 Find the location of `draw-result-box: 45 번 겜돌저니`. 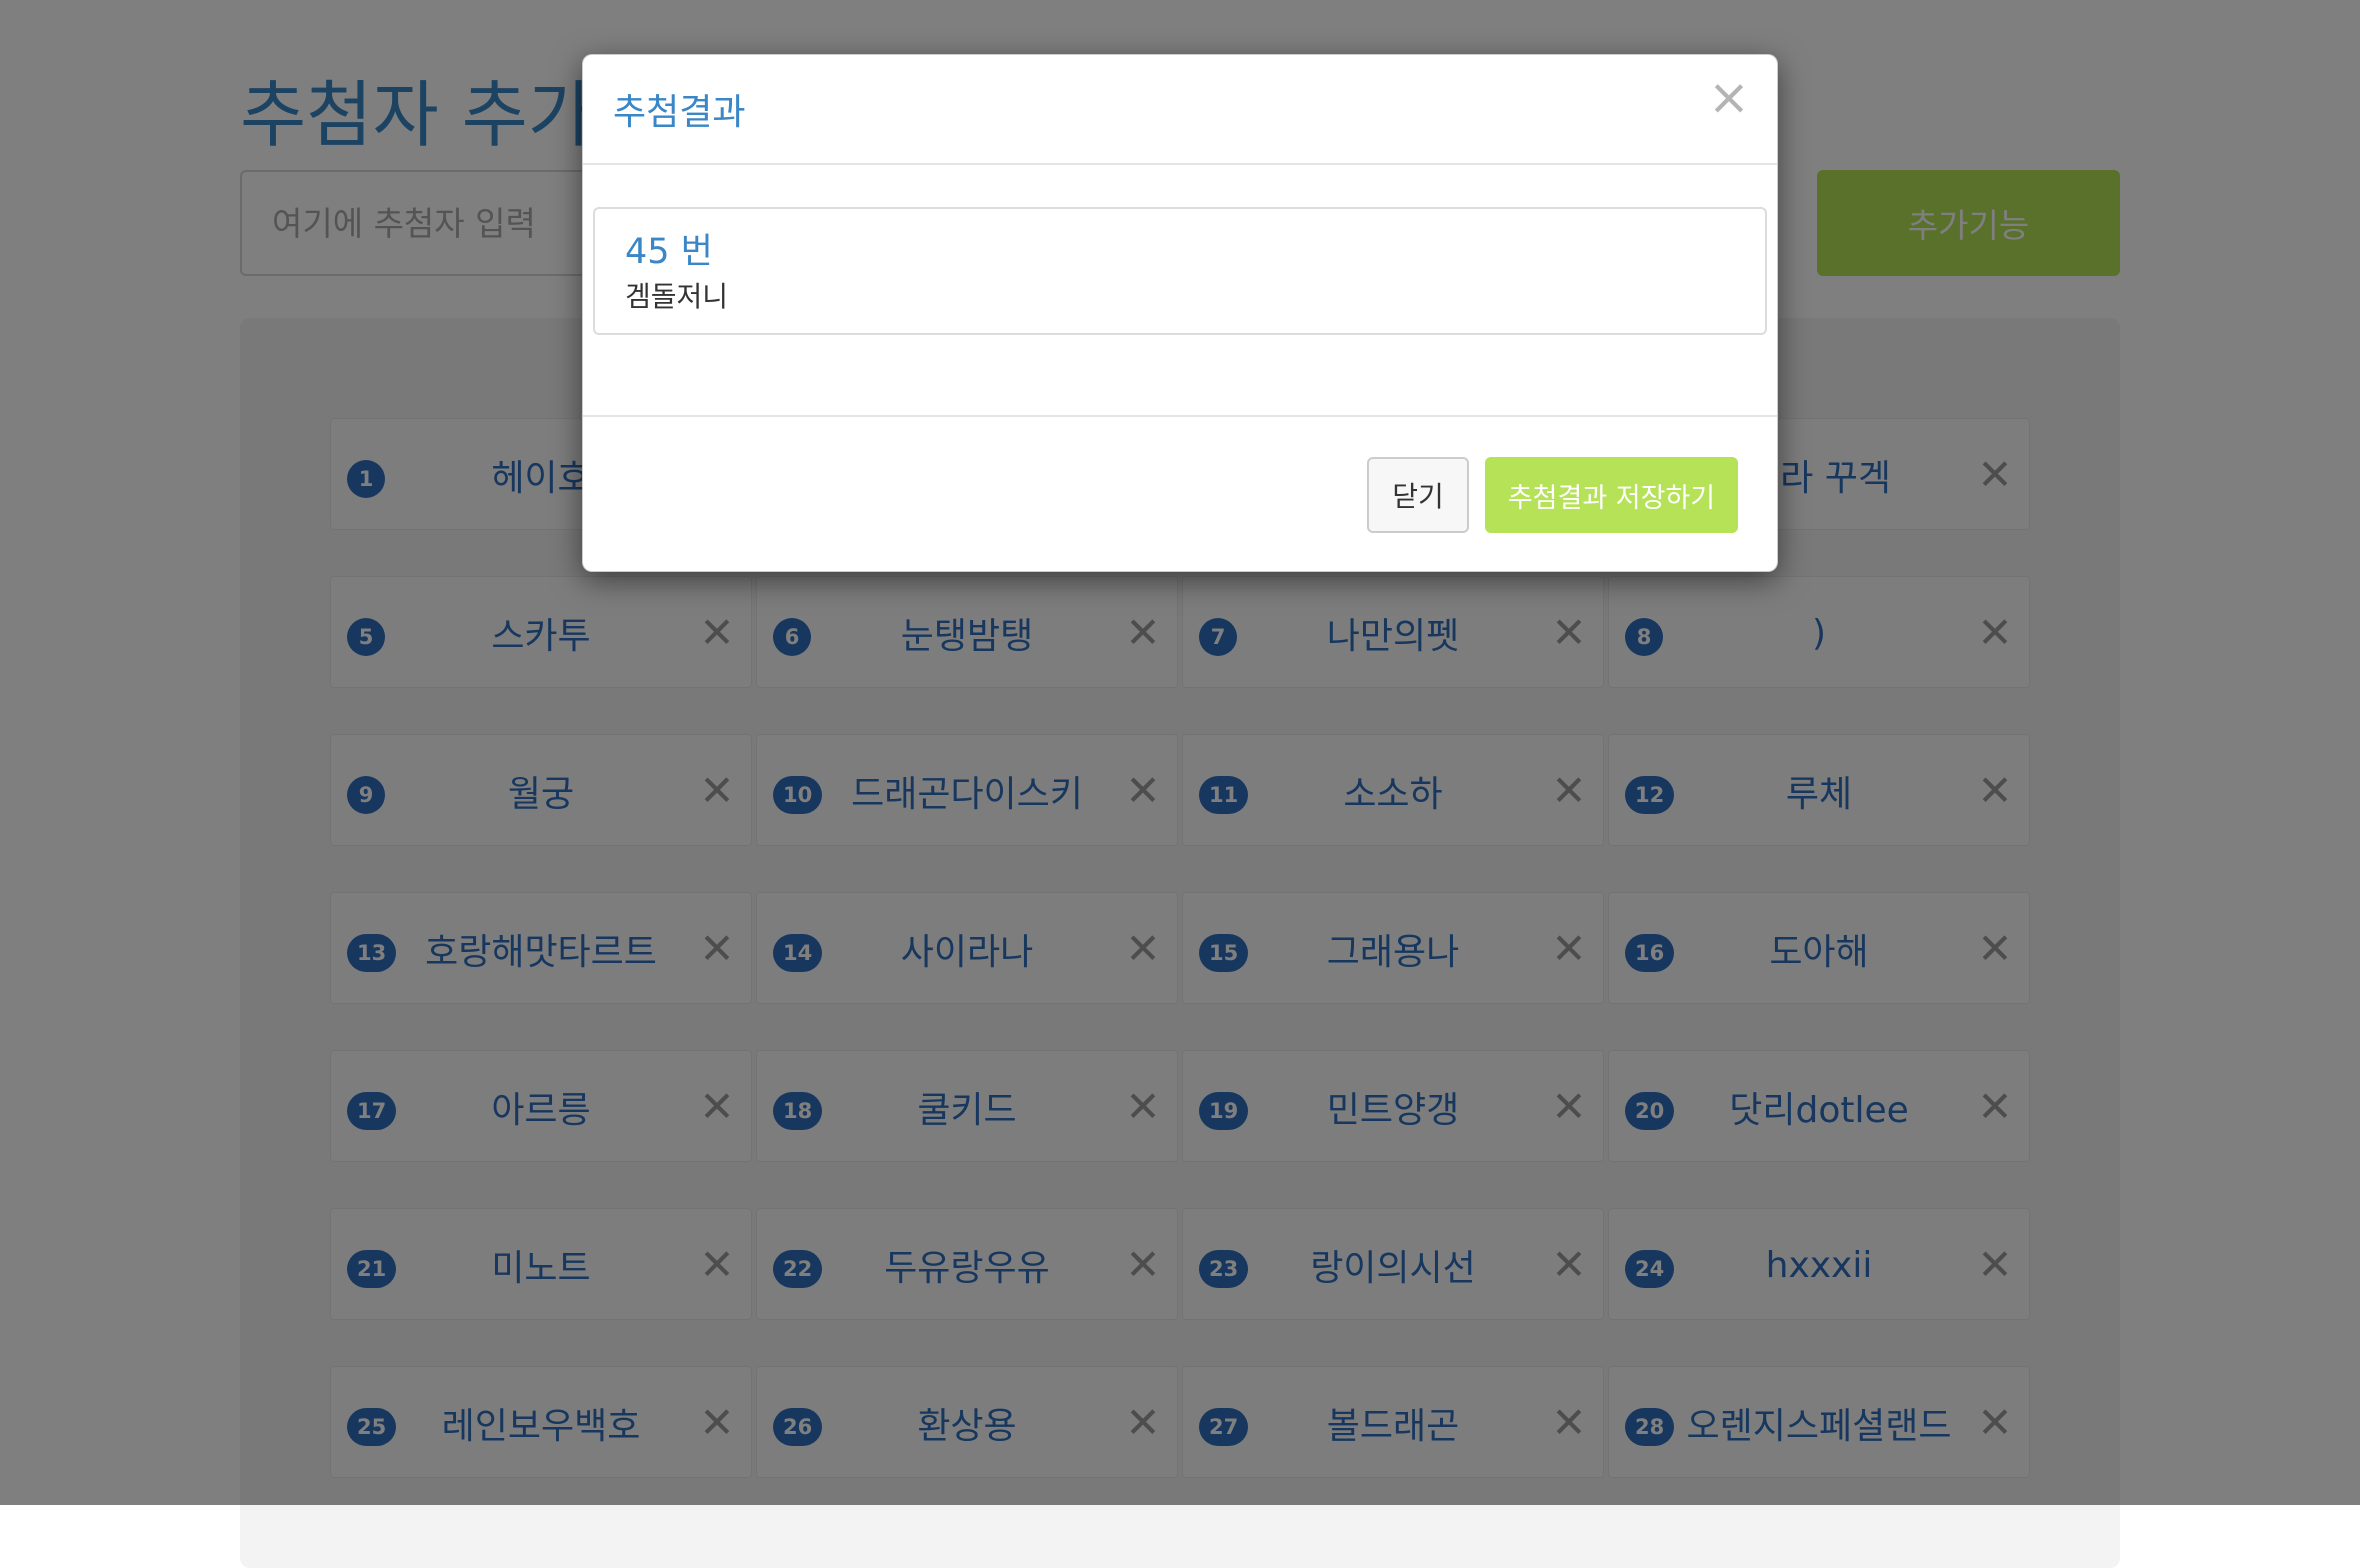

draw-result-box: 45 번 겜돌저니 is located at coordinates (1180, 271).